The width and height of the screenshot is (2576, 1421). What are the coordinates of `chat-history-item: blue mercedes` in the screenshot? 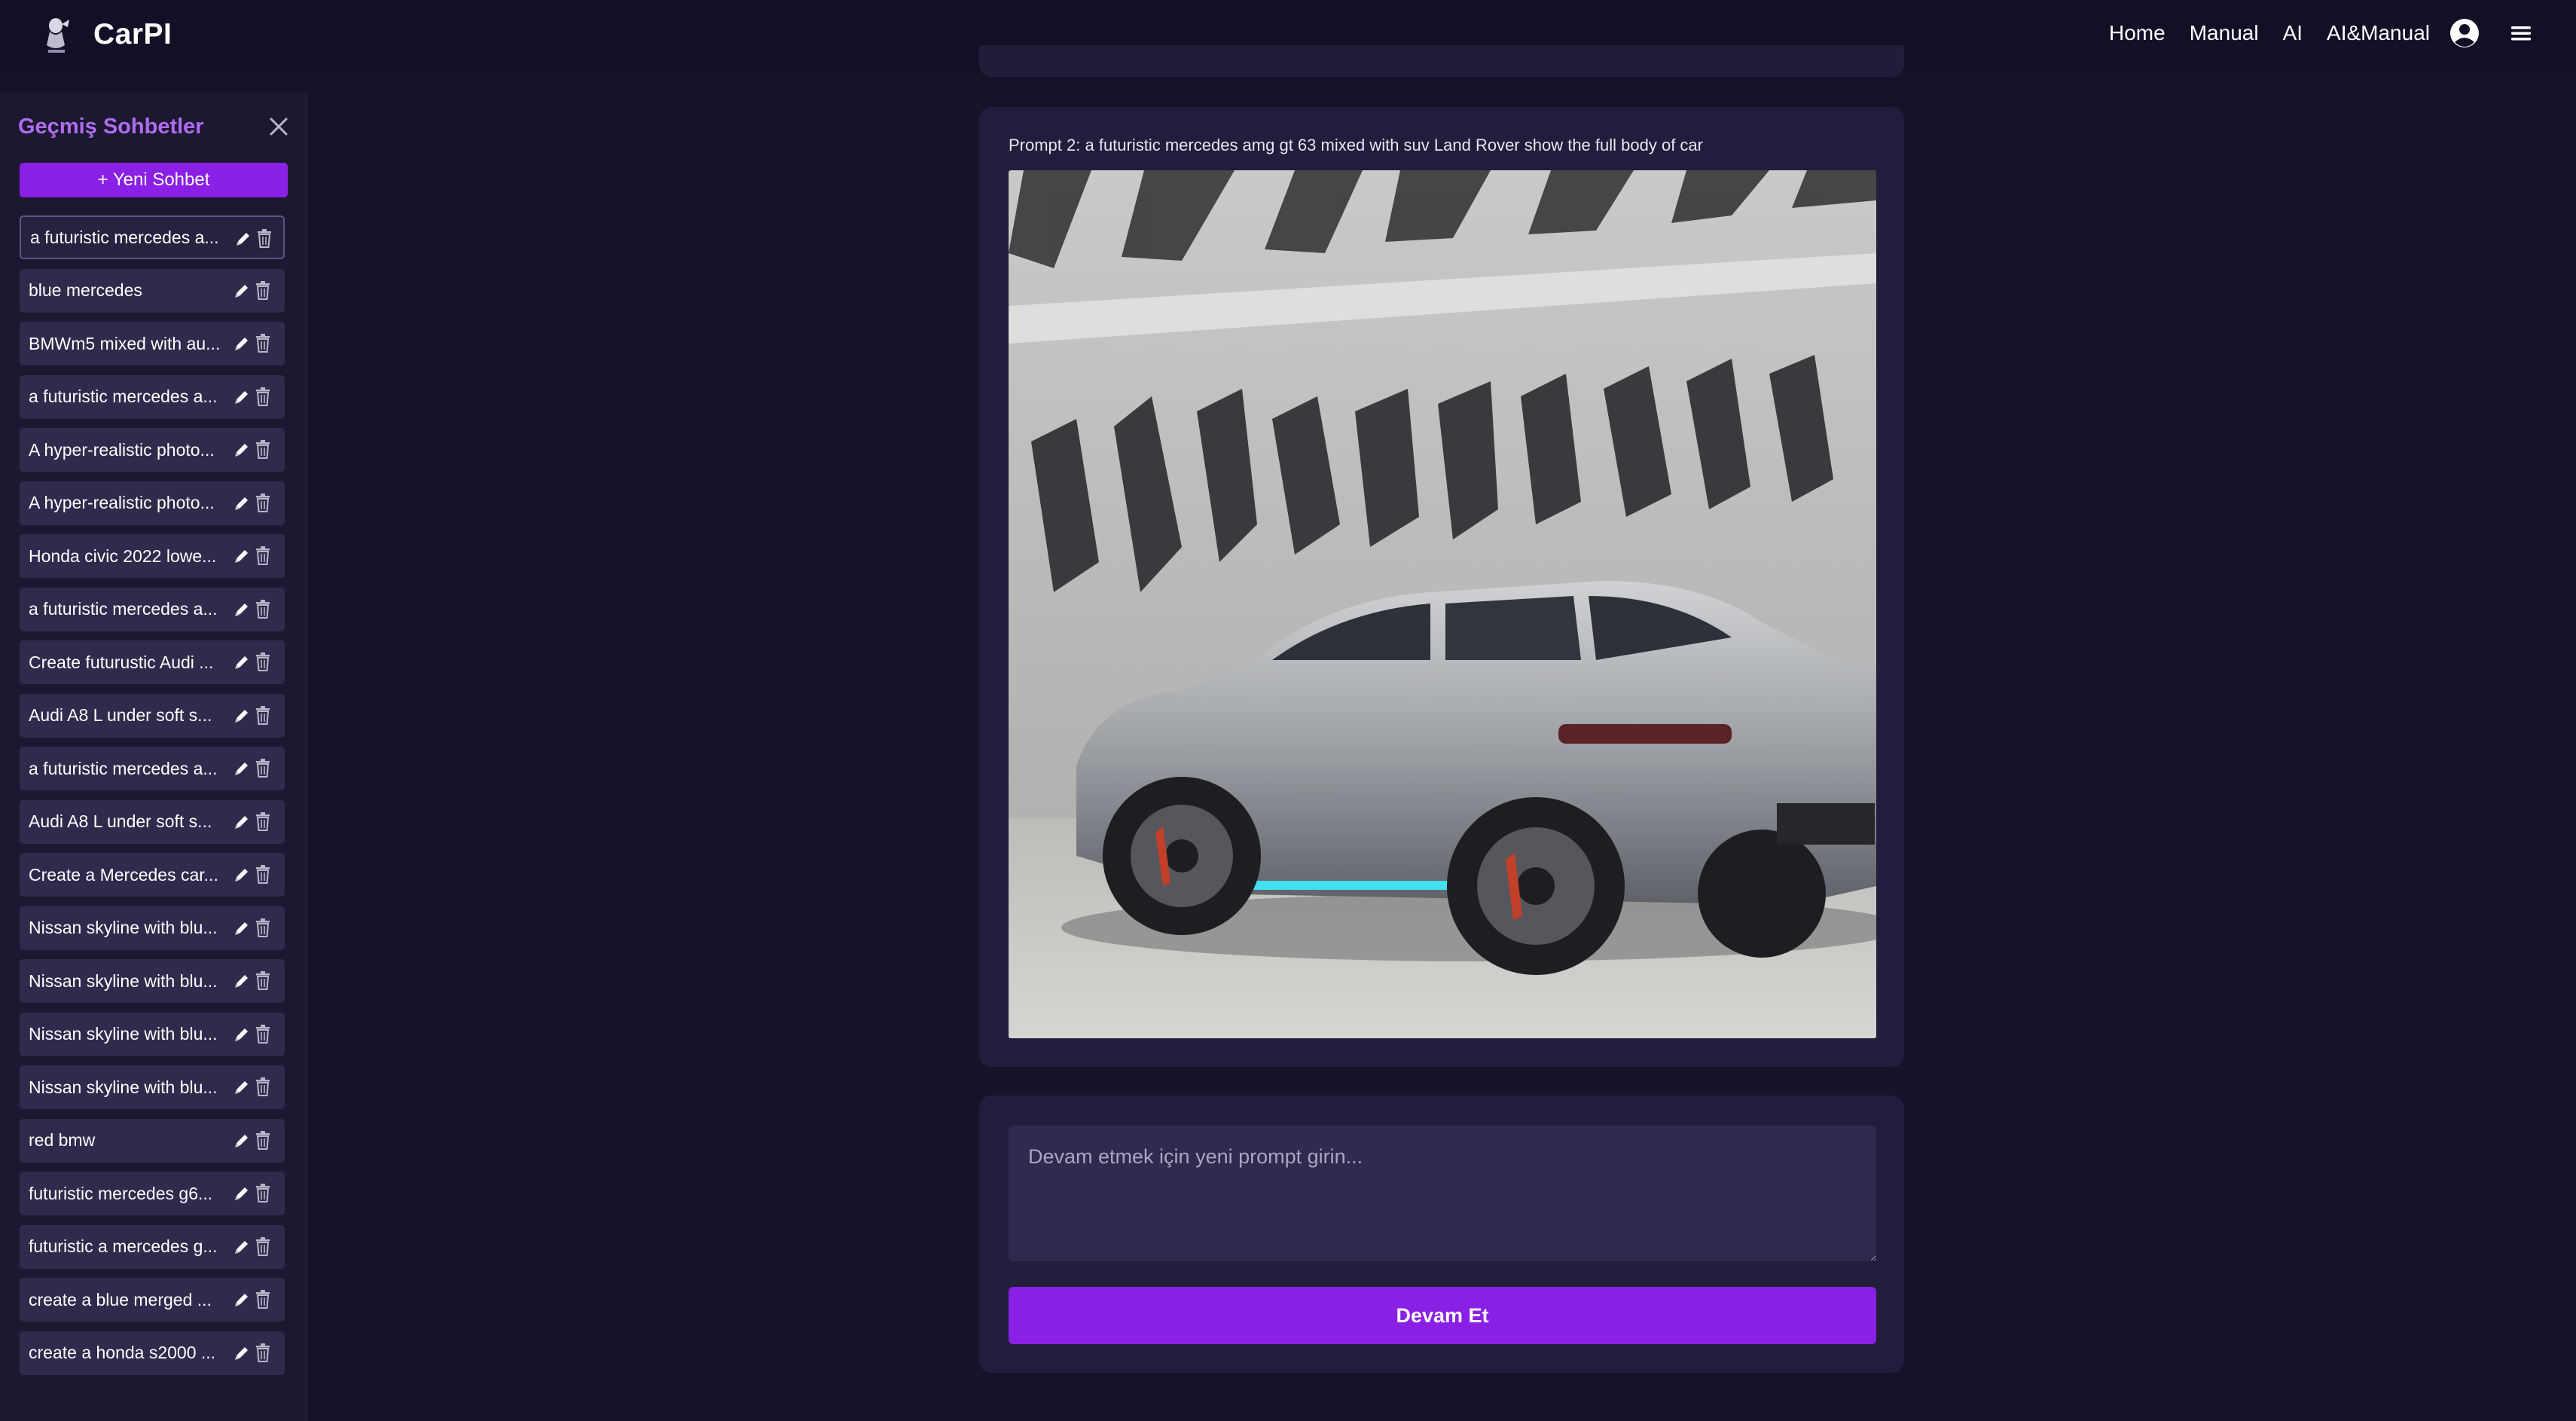 It's located at (152, 290).